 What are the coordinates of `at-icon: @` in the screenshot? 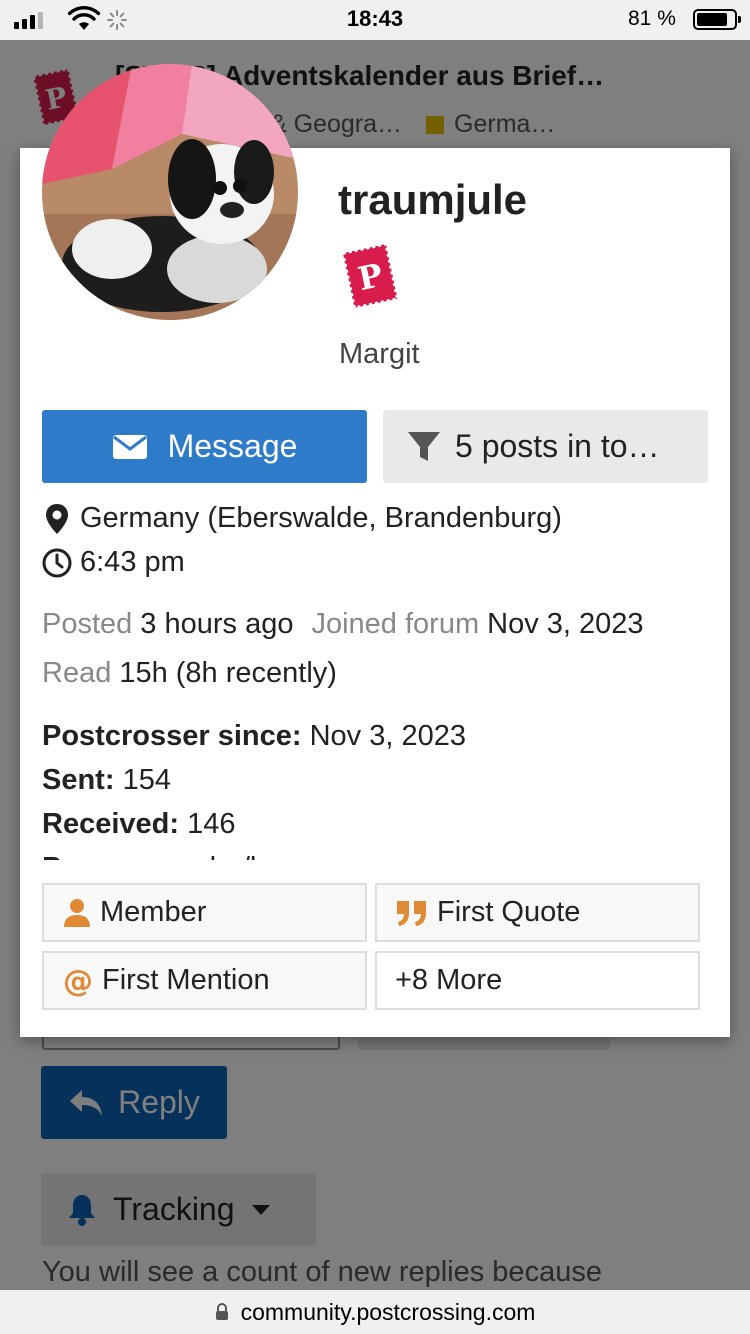 It's located at (78, 981).